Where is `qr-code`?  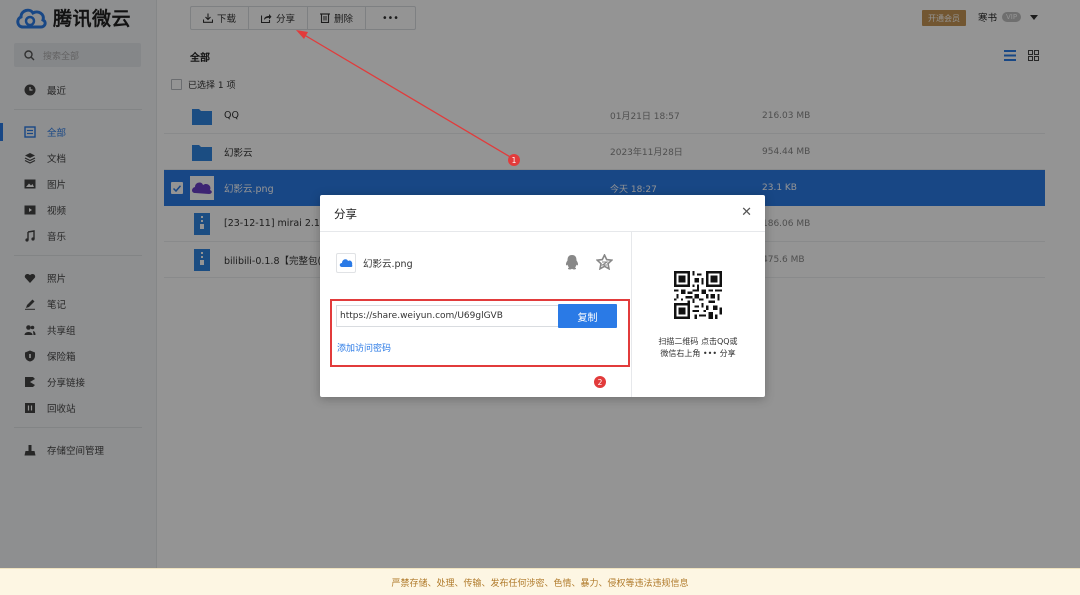
qr-code is located at coordinates (698, 295).